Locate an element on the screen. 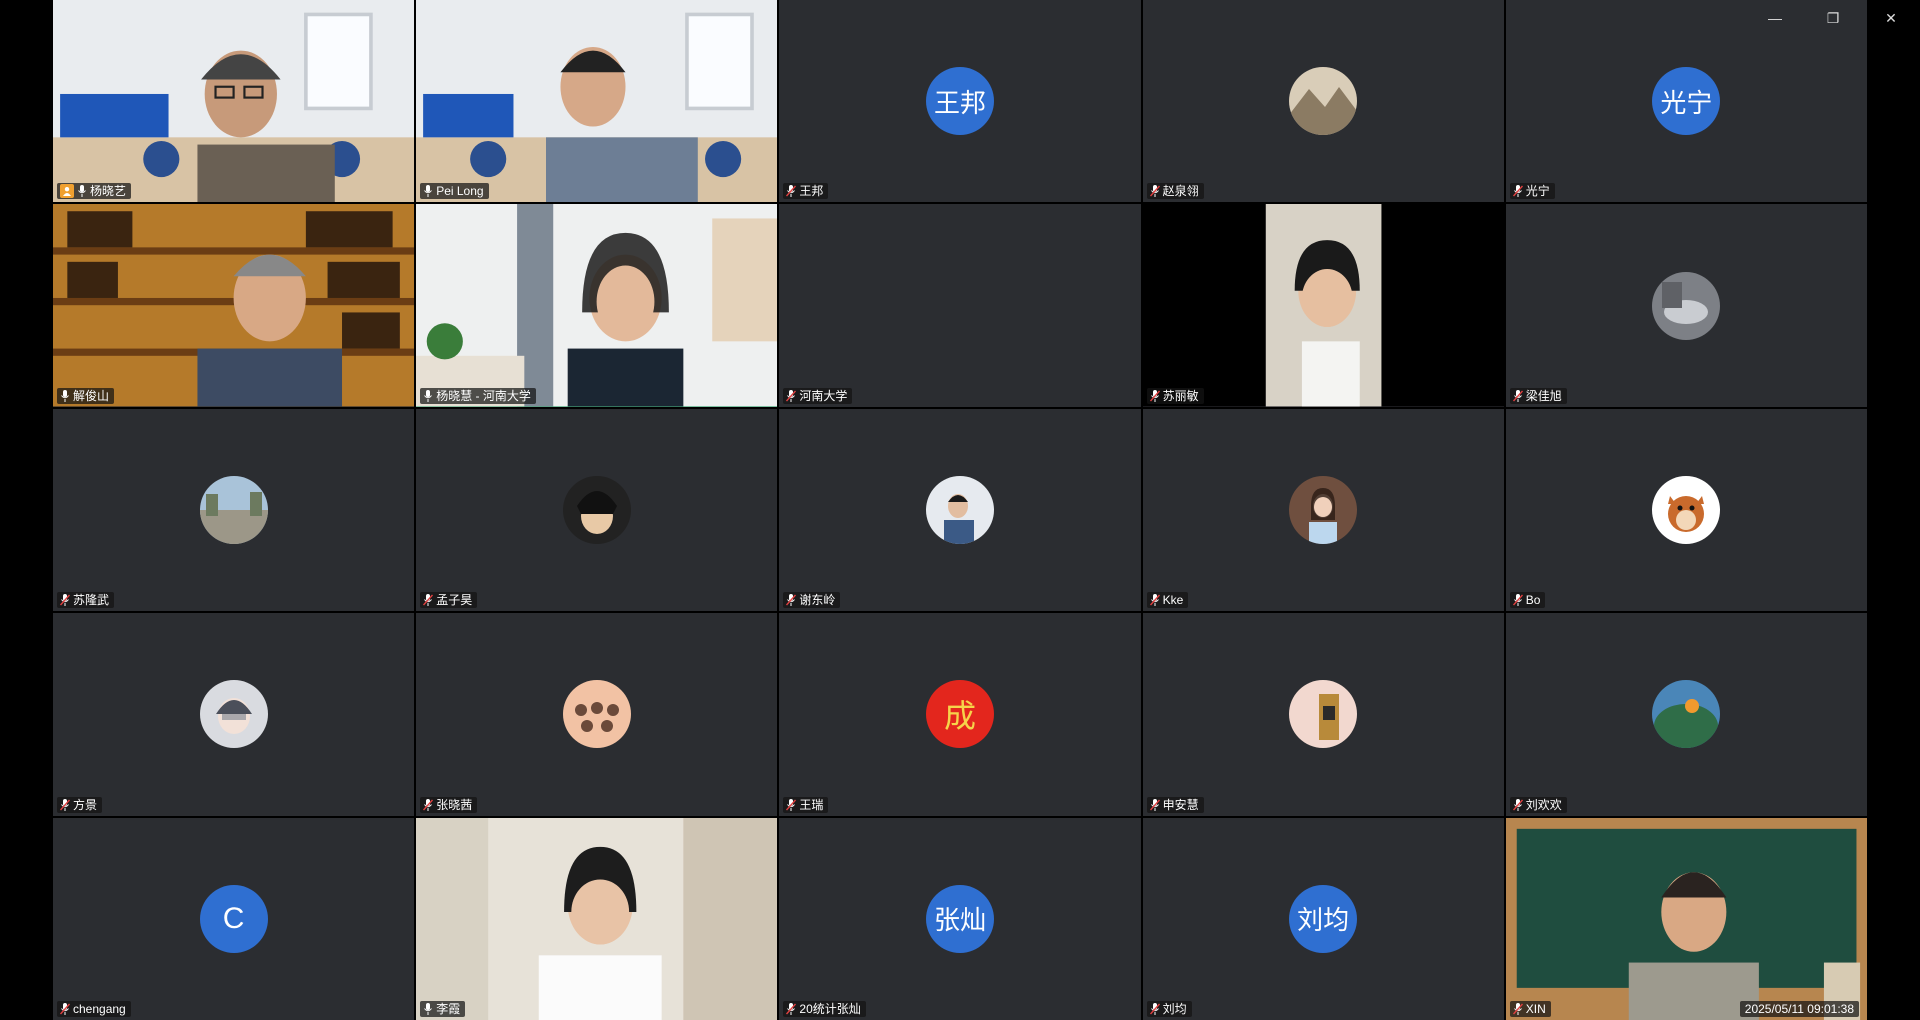 The width and height of the screenshot is (1920, 1020). participant-tile: 谢东岭 is located at coordinates (960, 510).